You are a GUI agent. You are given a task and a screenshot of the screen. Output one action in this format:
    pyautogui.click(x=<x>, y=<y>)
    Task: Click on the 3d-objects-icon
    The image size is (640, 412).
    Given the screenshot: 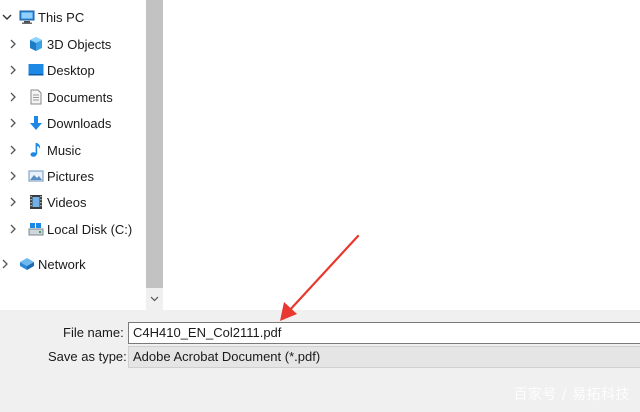 What is the action you would take?
    pyautogui.click(x=36, y=44)
    